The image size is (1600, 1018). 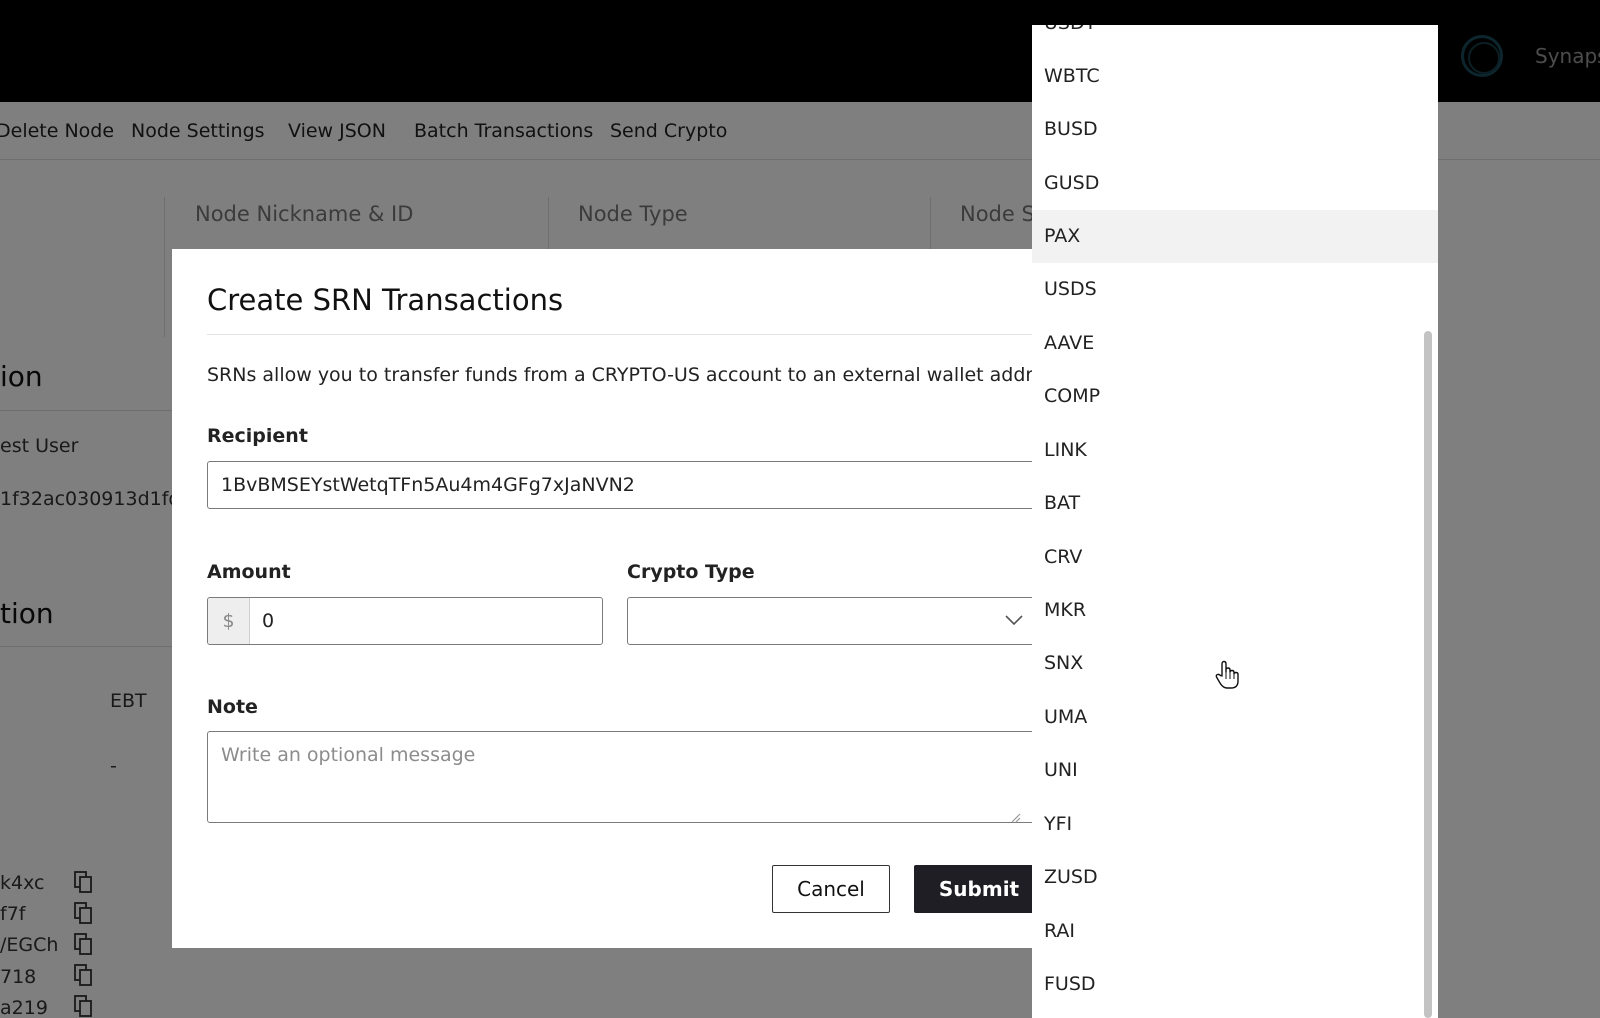 What do you see at coordinates (1235, 129) in the screenshot?
I see `dropdown-option: BUSD` at bounding box center [1235, 129].